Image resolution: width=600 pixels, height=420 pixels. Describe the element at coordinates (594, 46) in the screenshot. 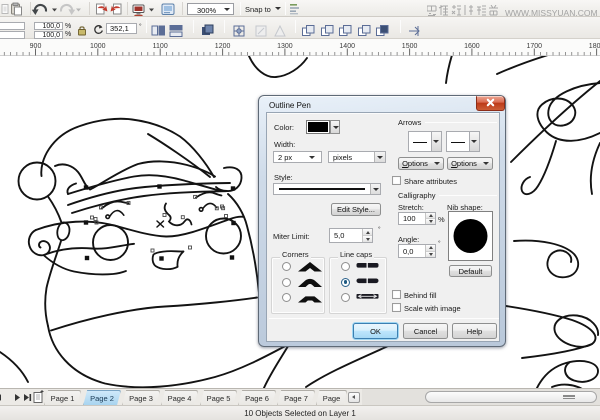

I see `svg-text: 1800` at that location.